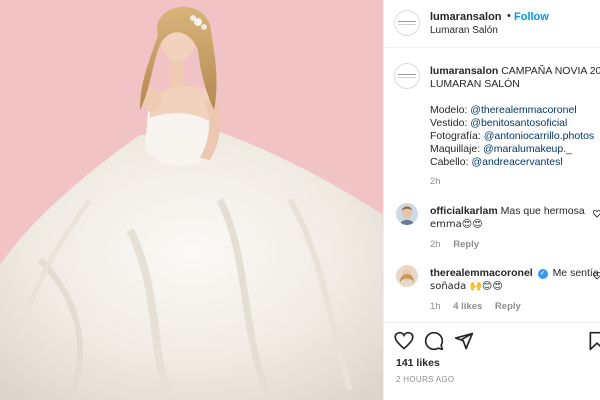 The width and height of the screenshot is (600, 400). I want to click on comment-2-line-2: soñada 🙌😊😍, so click(466, 286).